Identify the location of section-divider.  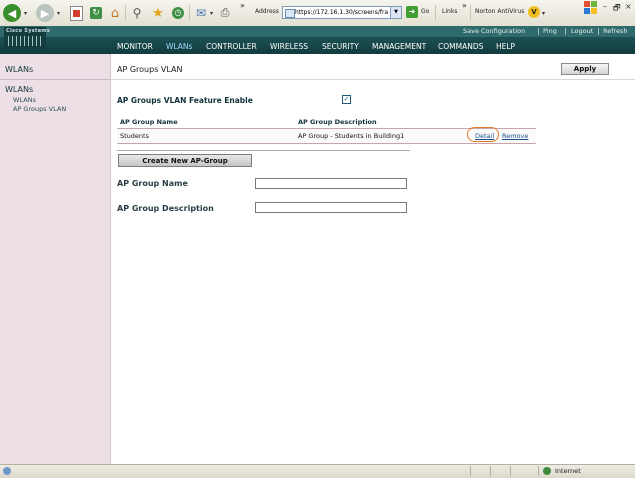
(263, 150).